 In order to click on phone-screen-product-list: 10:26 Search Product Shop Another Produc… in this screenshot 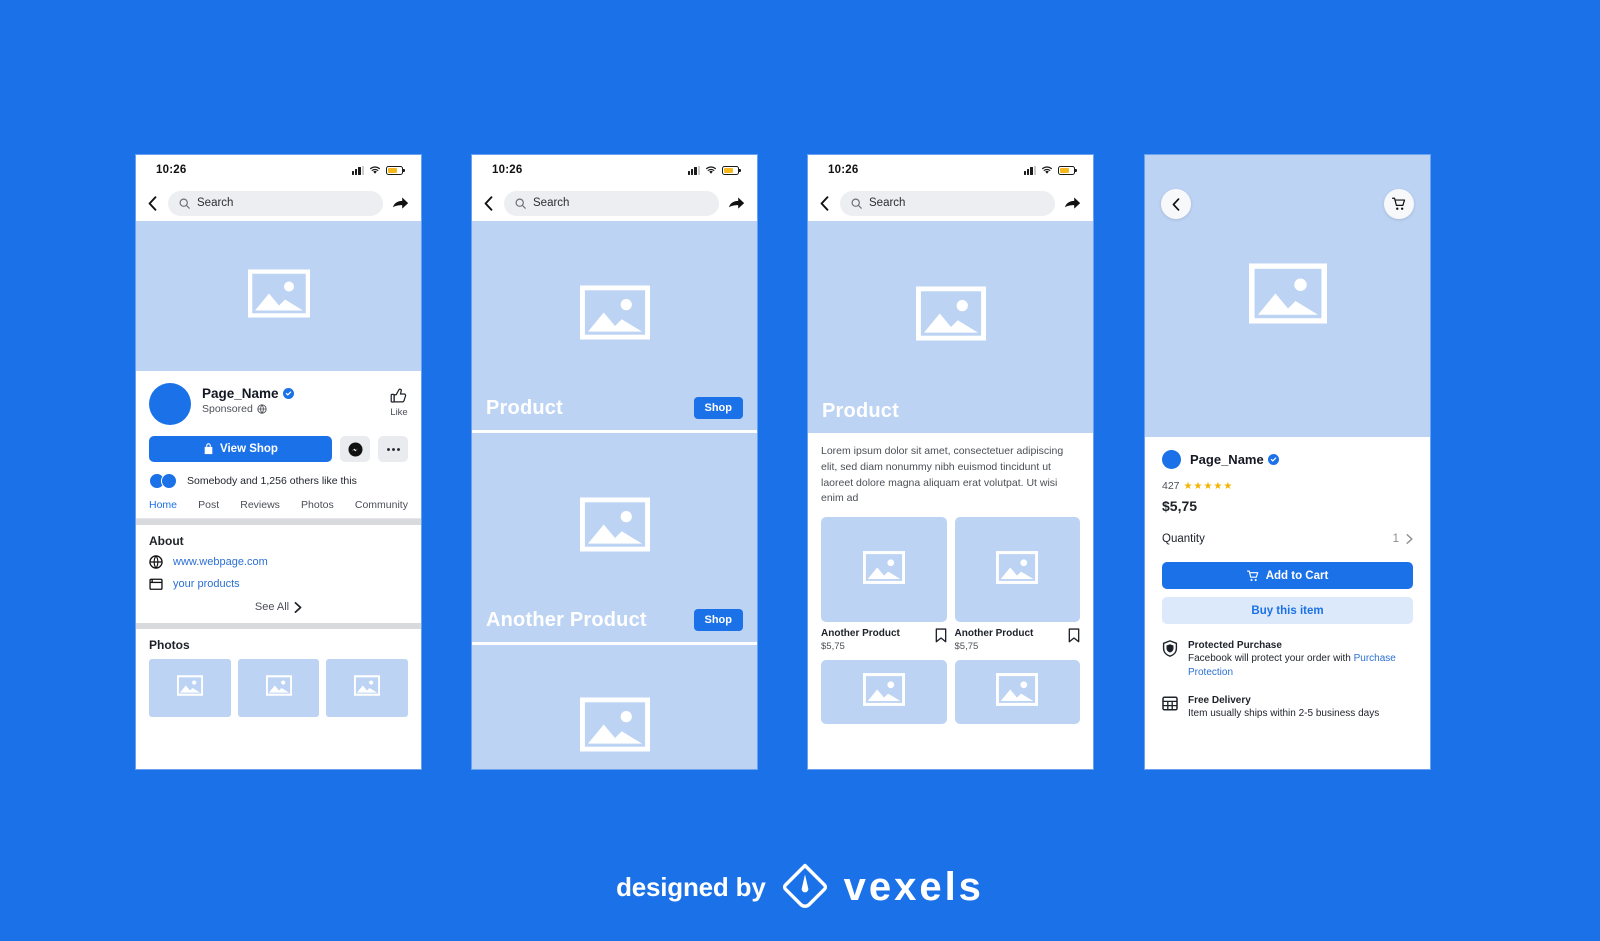, I will do `click(614, 462)`.